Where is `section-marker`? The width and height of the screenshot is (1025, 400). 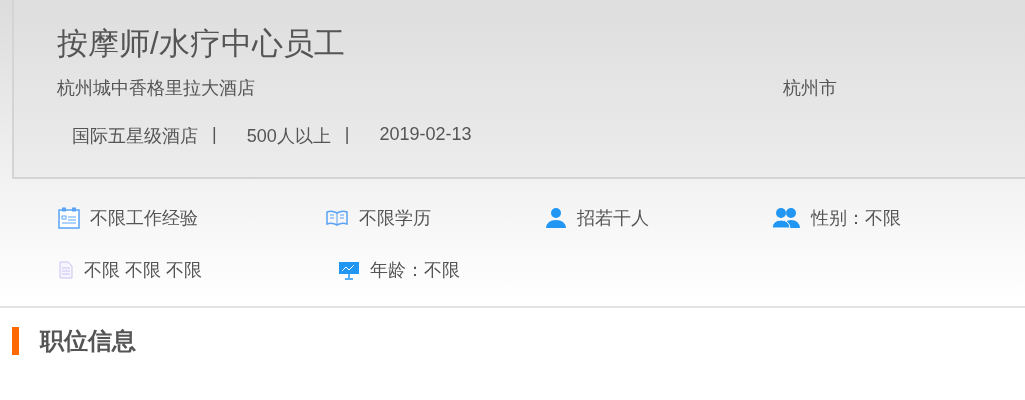
section-marker is located at coordinates (15, 341).